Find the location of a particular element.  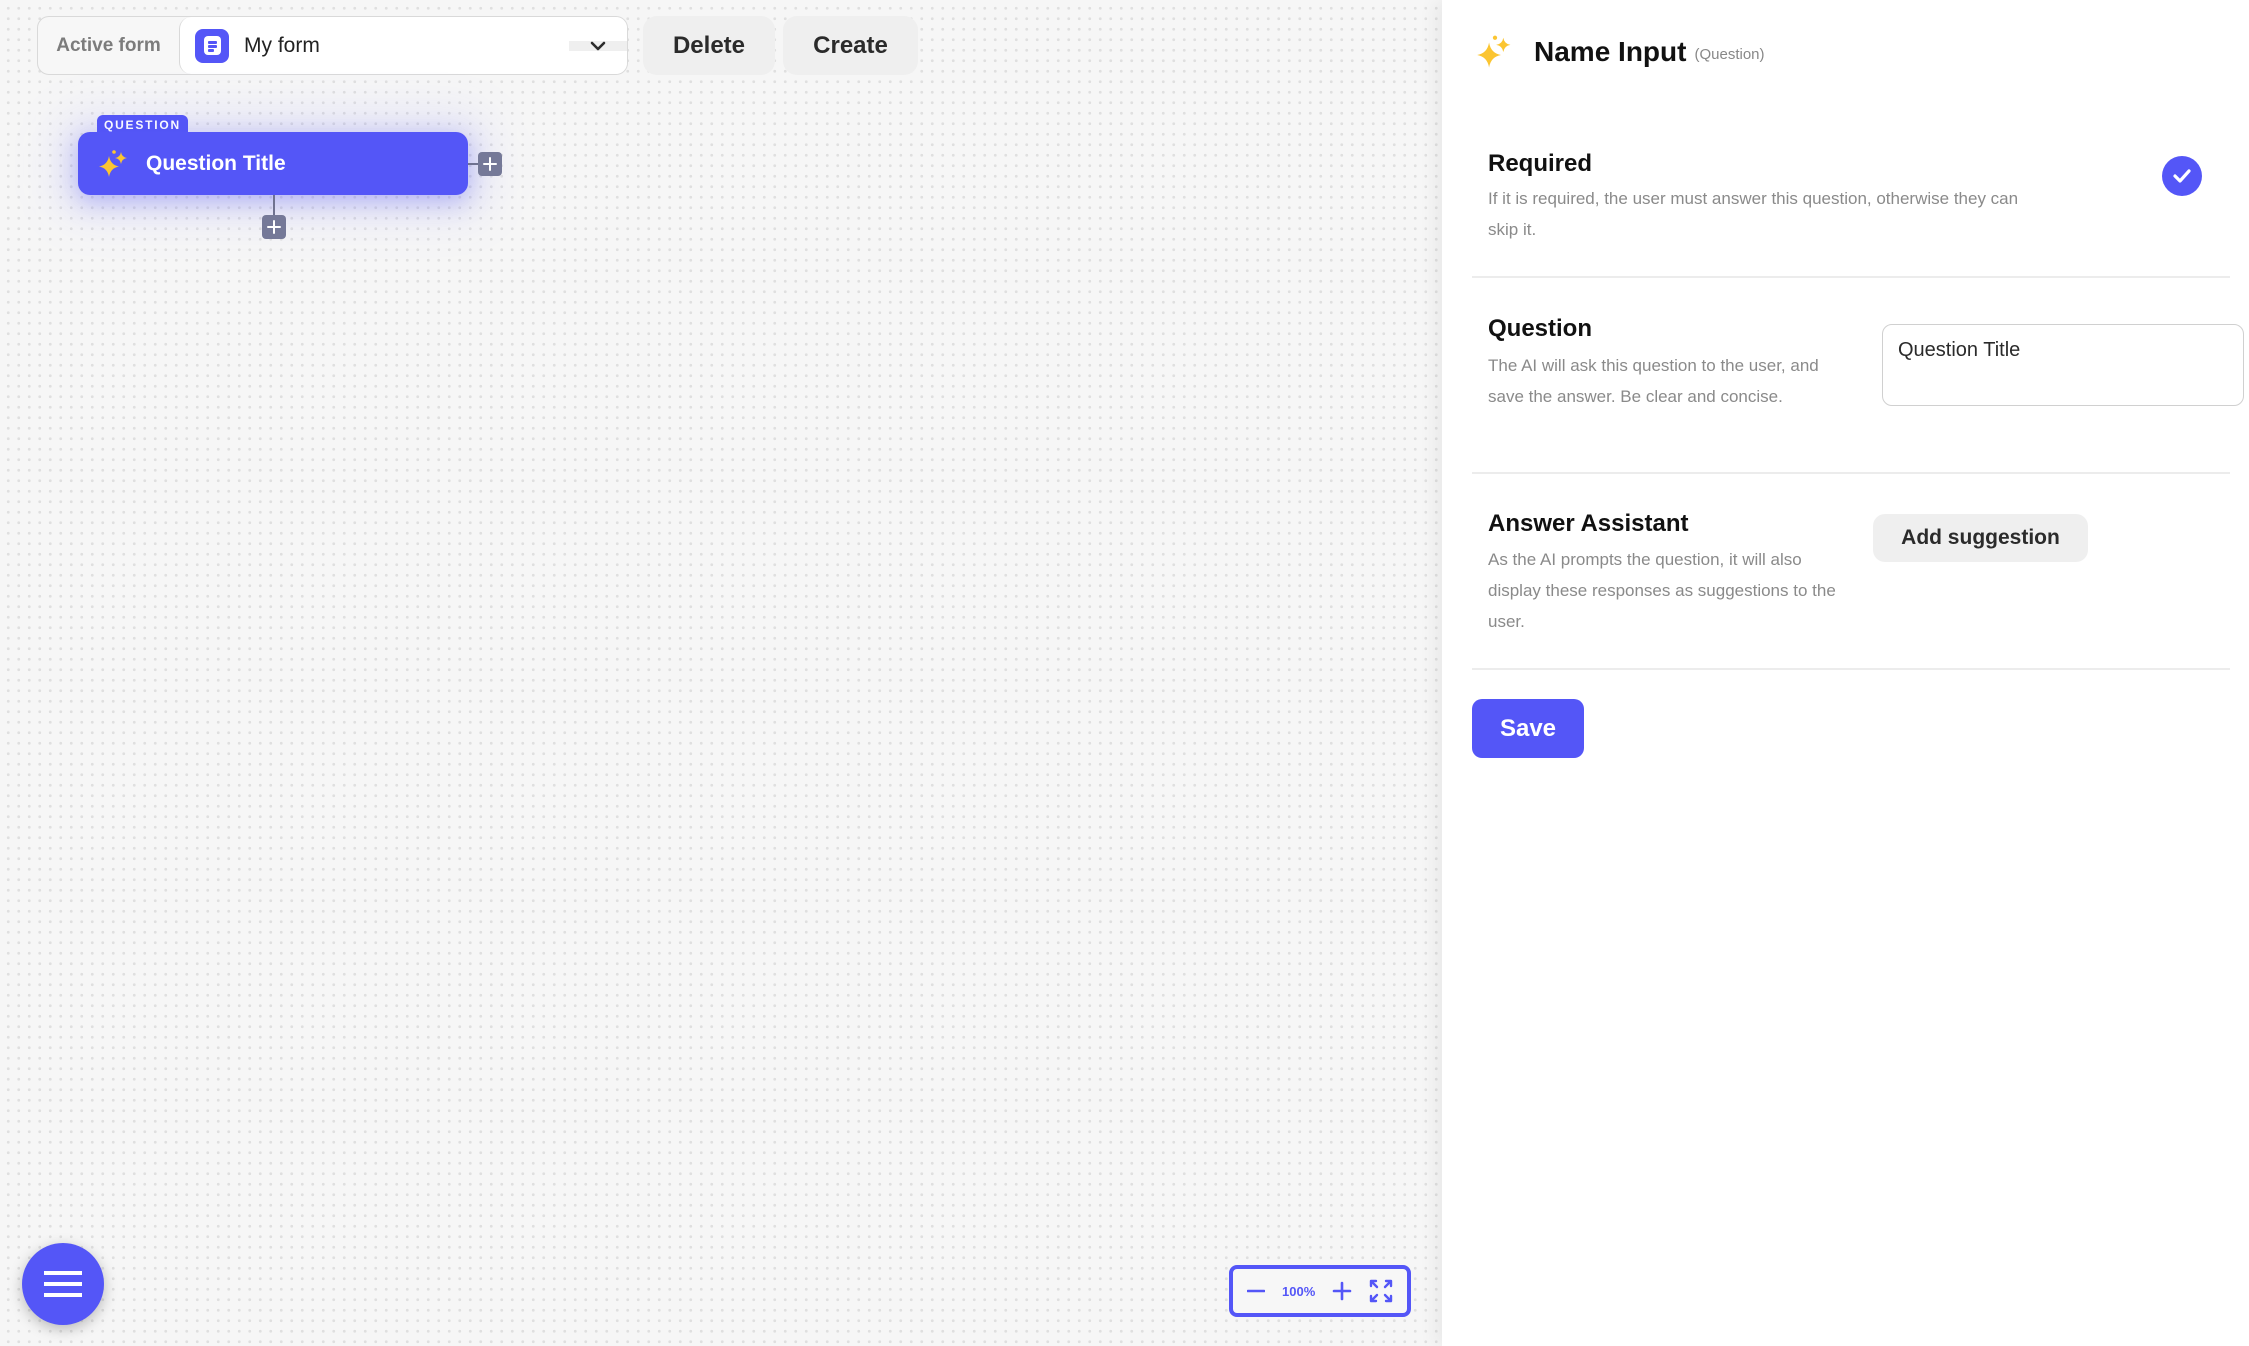

form-document-icon is located at coordinates (212, 45).